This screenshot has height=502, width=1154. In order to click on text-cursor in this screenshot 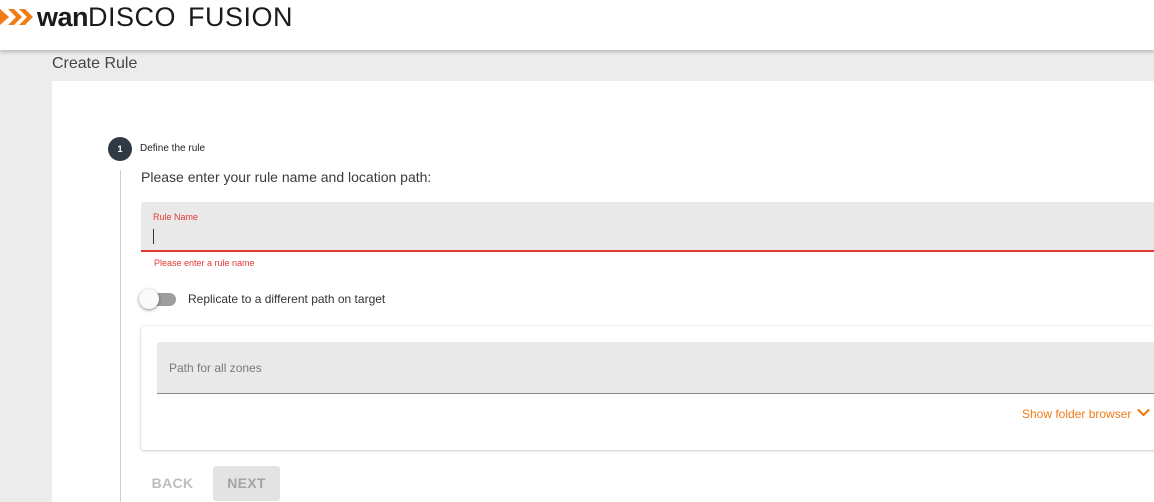, I will do `click(153, 236)`.